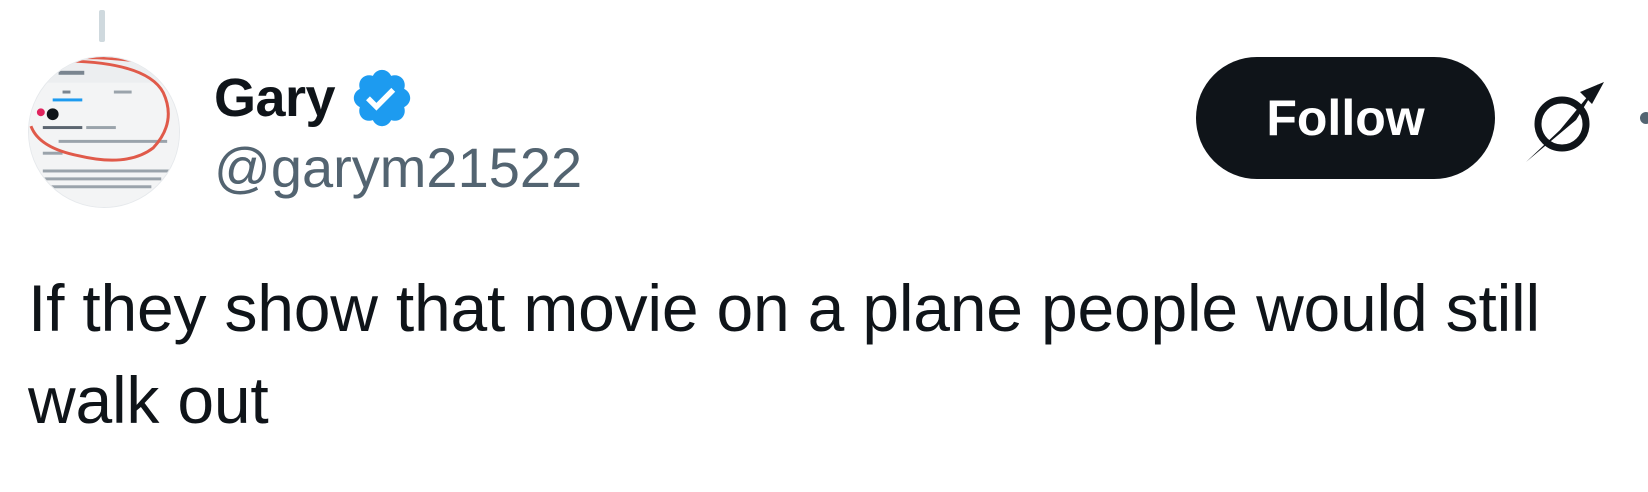 This screenshot has height=492, width=1648. What do you see at coordinates (1345, 118) in the screenshot?
I see `follow-button: Follow` at bounding box center [1345, 118].